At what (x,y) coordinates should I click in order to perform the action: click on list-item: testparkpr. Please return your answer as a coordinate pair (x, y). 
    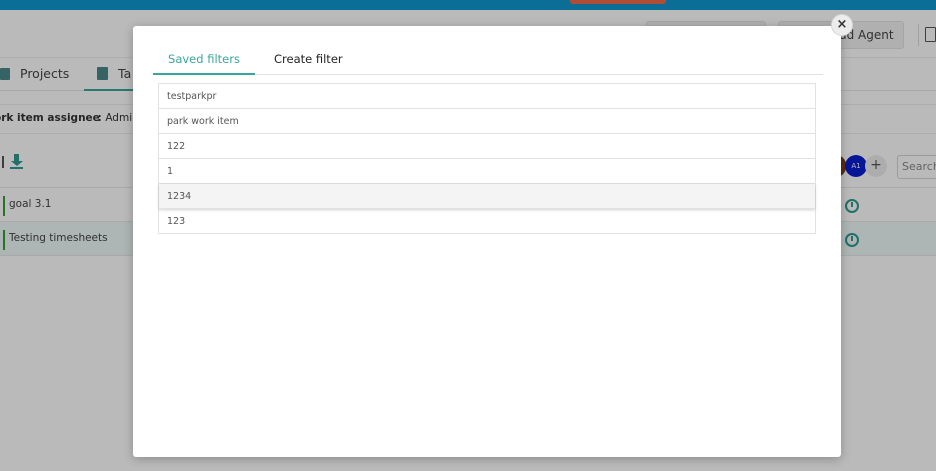
    Looking at the image, I should click on (487, 96).